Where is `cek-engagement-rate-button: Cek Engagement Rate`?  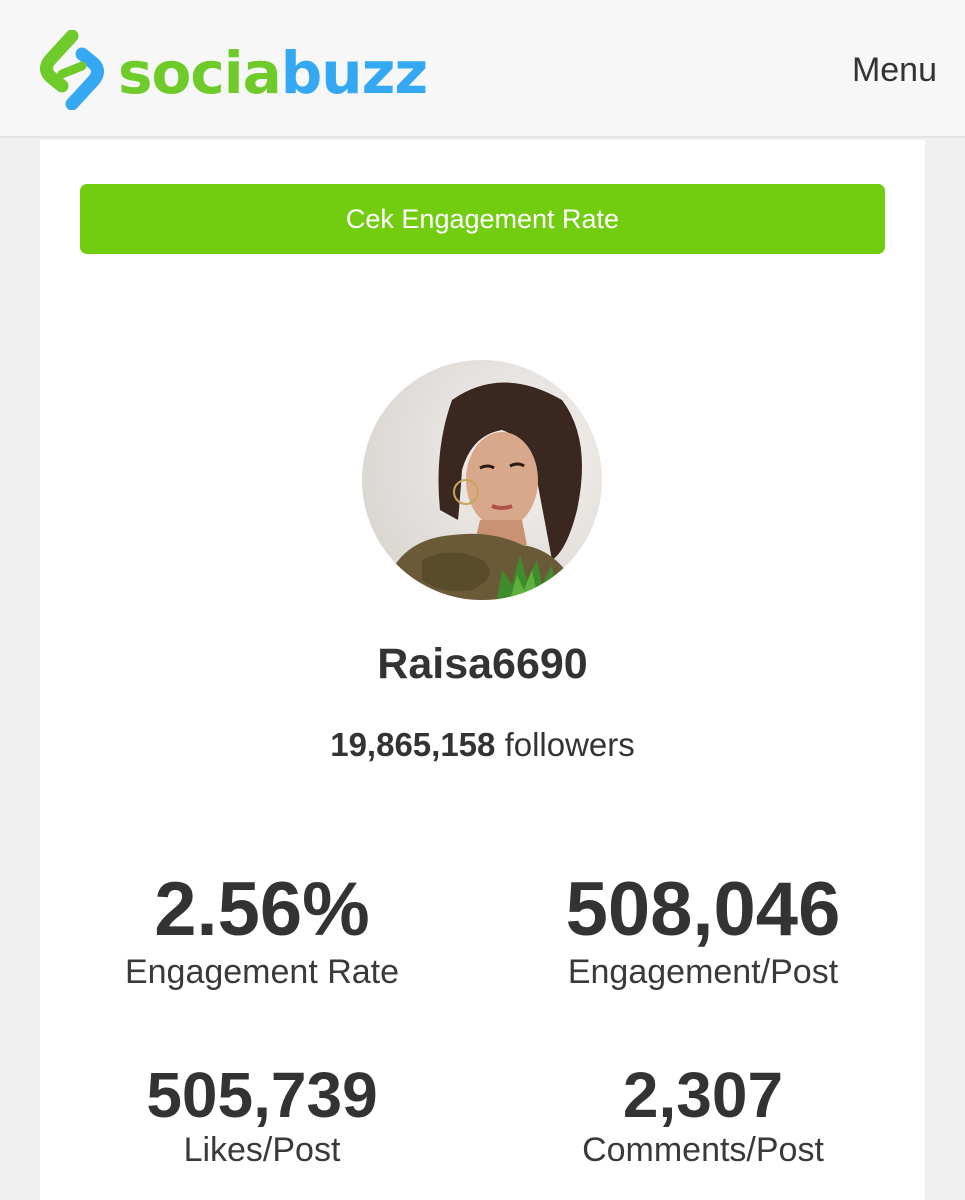
cek-engagement-rate-button: Cek Engagement Rate is located at coordinates (482, 219).